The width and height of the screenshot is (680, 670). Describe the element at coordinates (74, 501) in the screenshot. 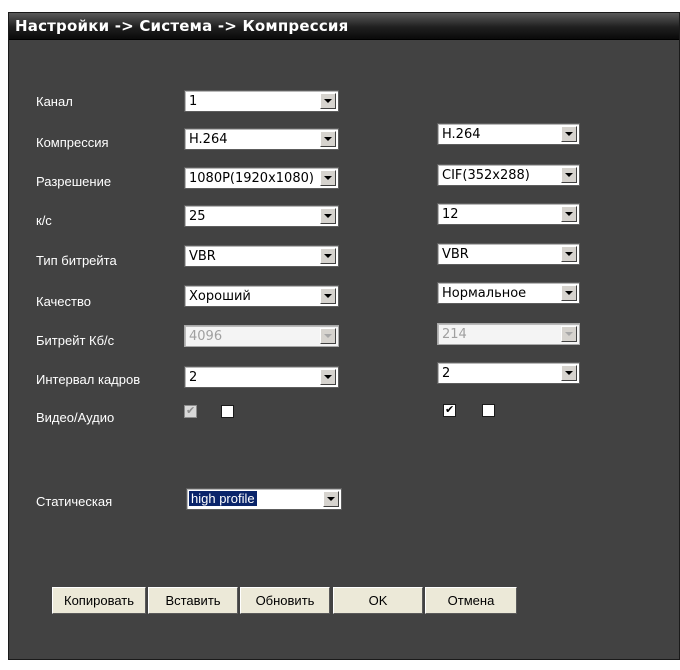

I see `label-static: Статическая` at that location.